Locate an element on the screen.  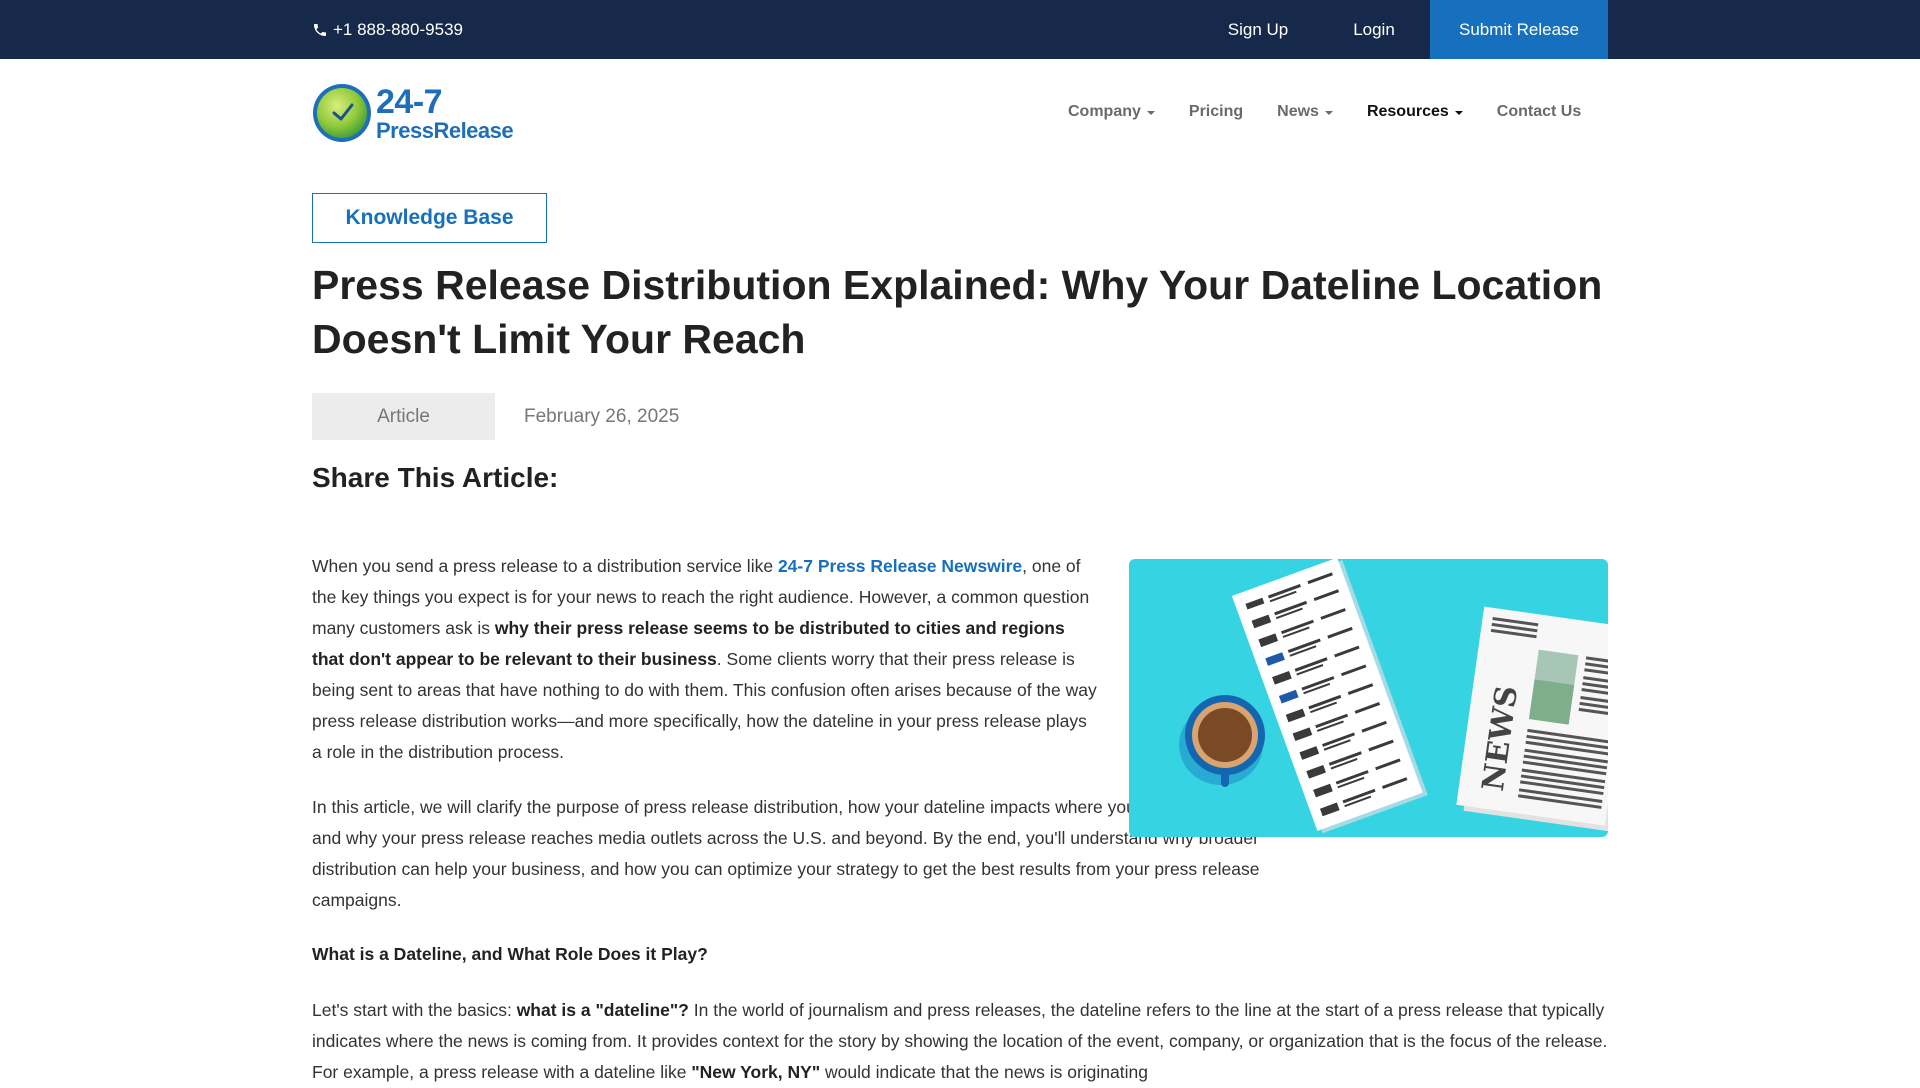
document-icon is located at coordinates (1329, 696).